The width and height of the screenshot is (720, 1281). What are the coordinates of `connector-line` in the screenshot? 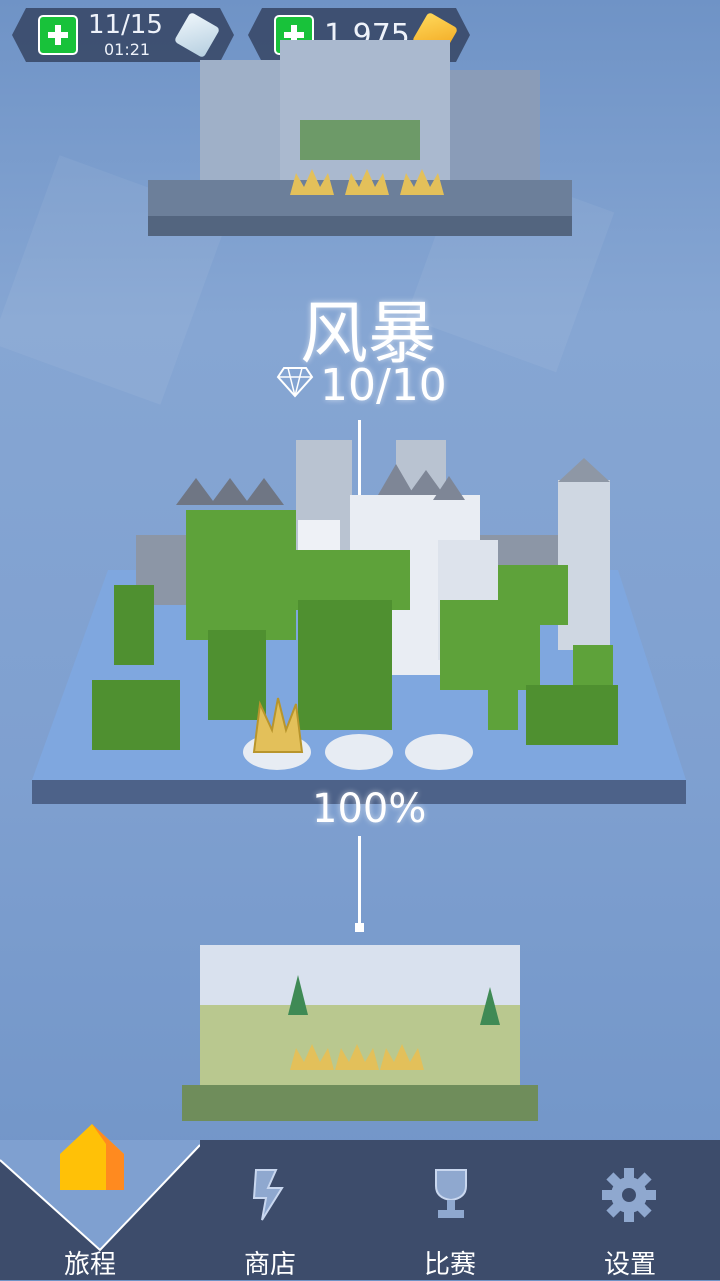 It's located at (359, 882).